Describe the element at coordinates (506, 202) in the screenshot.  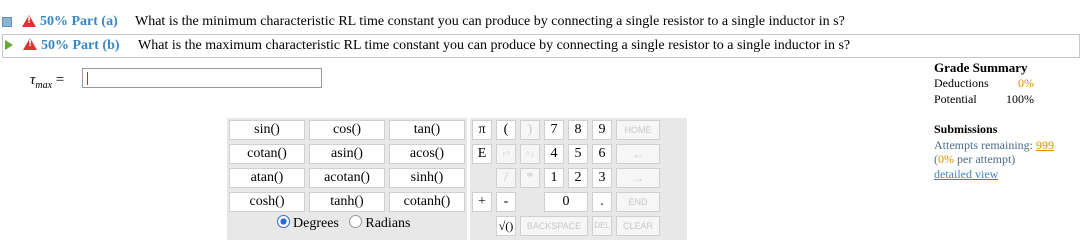
I see `minus-key: -` at that location.